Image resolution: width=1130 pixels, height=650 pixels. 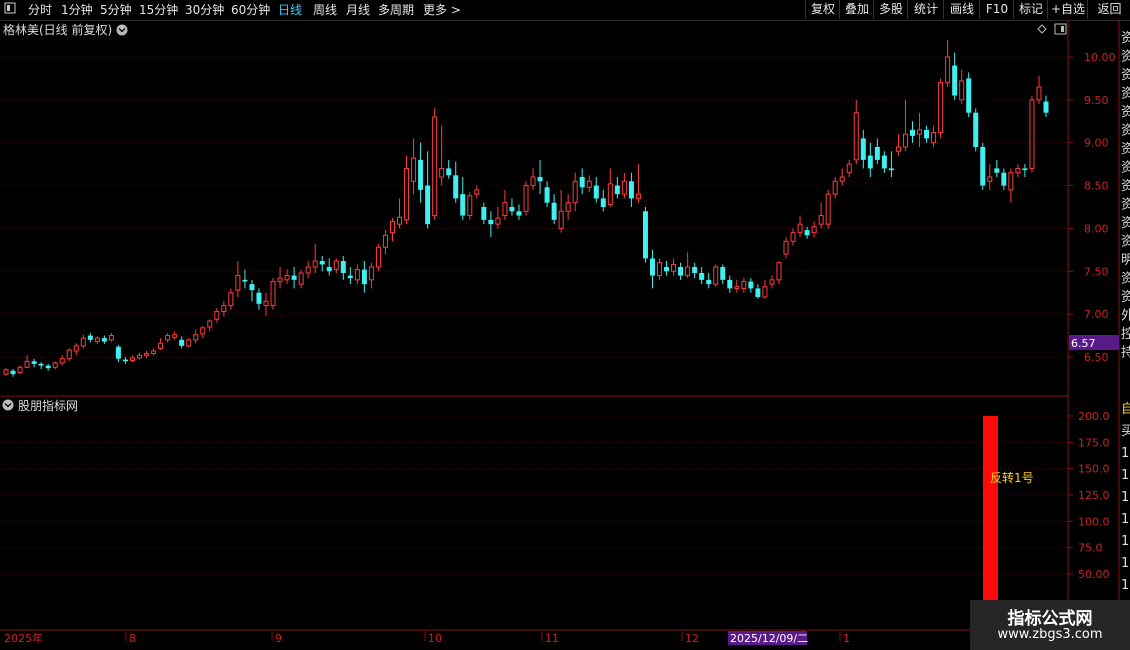 I want to click on price-axis-label: 8.50, so click(x=1096, y=186).